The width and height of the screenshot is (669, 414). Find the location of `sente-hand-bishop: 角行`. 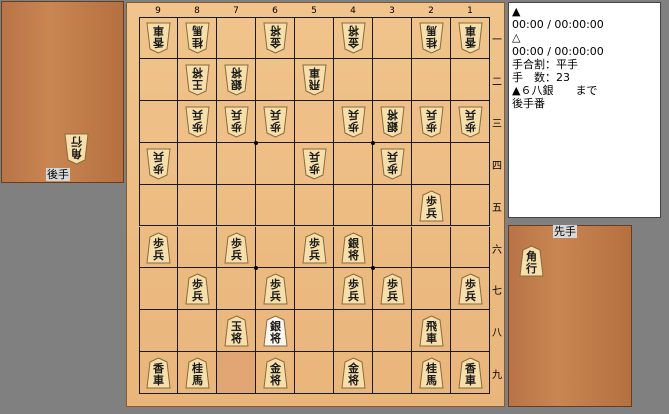

sente-hand-bishop: 角行 is located at coordinates (531, 261).